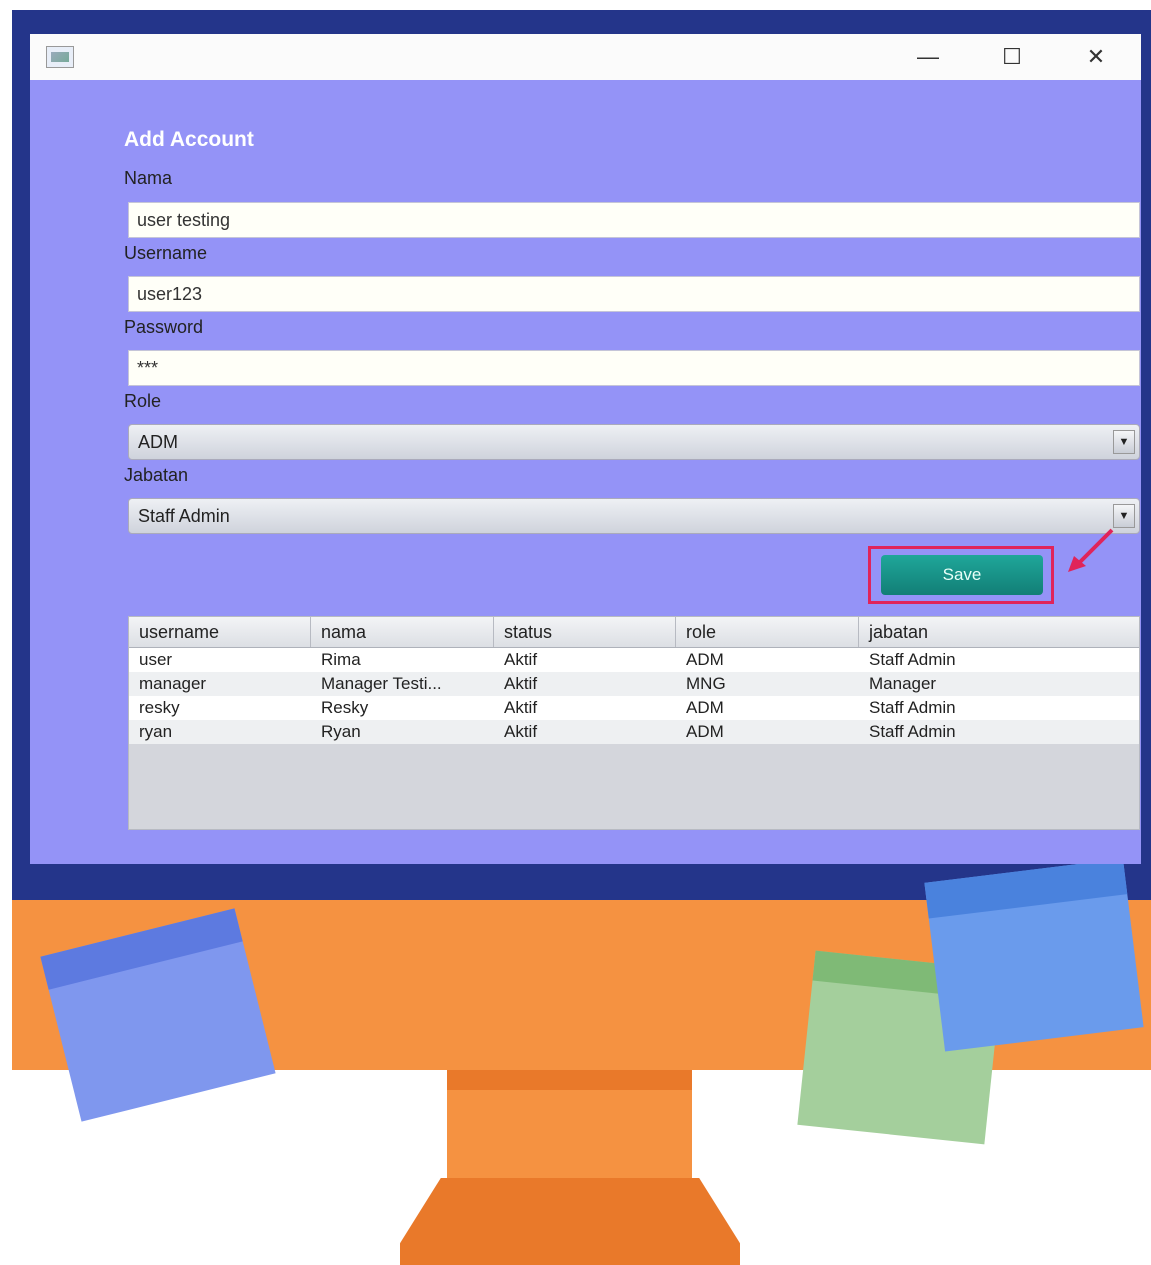 This screenshot has height=1265, width=1151. I want to click on table-header: username nama status role jabatan, so click(634, 632).